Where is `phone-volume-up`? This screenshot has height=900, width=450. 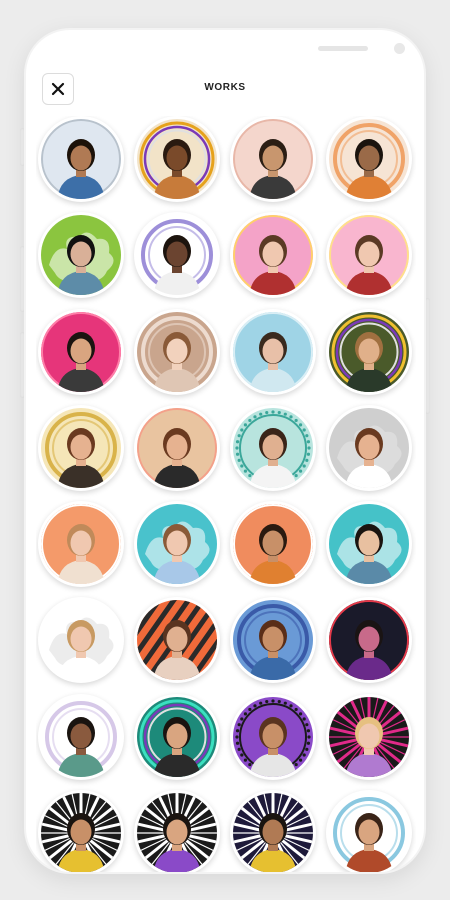 phone-volume-up is located at coordinates (22, 279).